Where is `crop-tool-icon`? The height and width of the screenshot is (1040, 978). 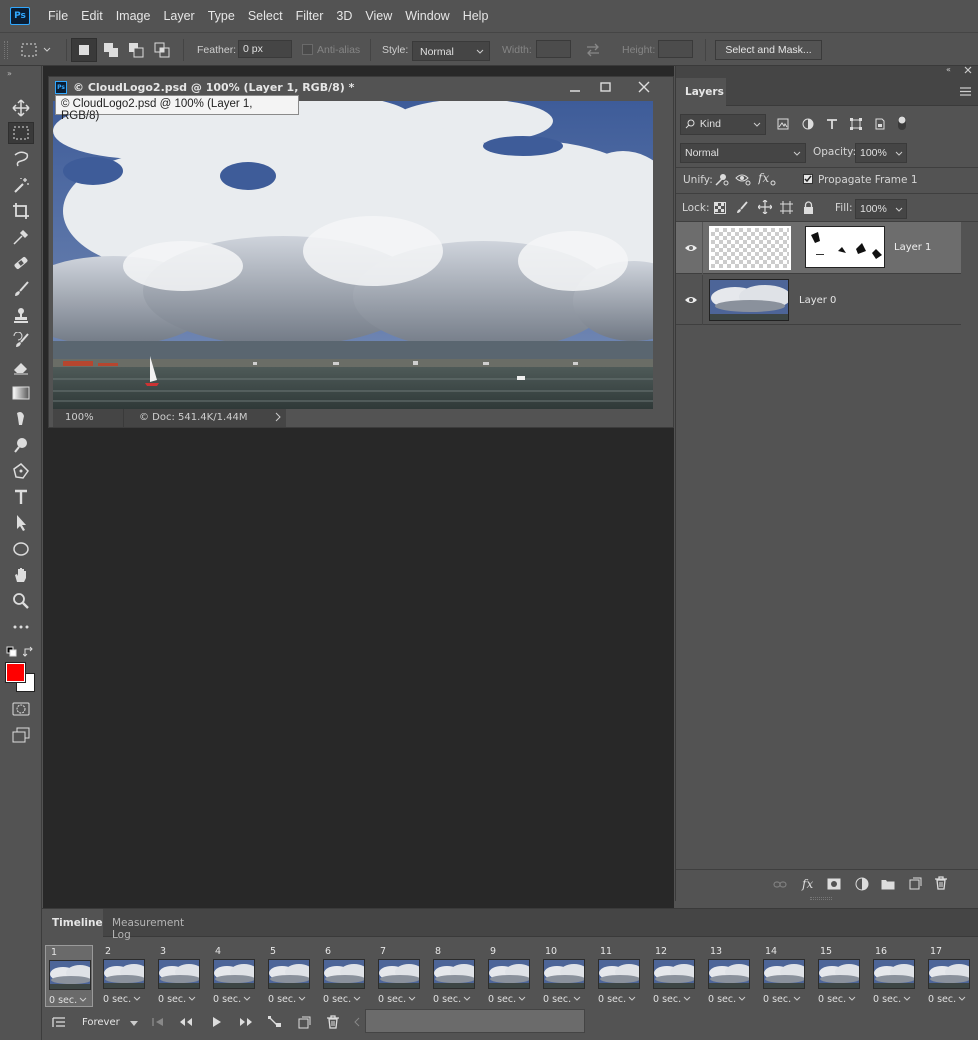 crop-tool-icon is located at coordinates (21, 211).